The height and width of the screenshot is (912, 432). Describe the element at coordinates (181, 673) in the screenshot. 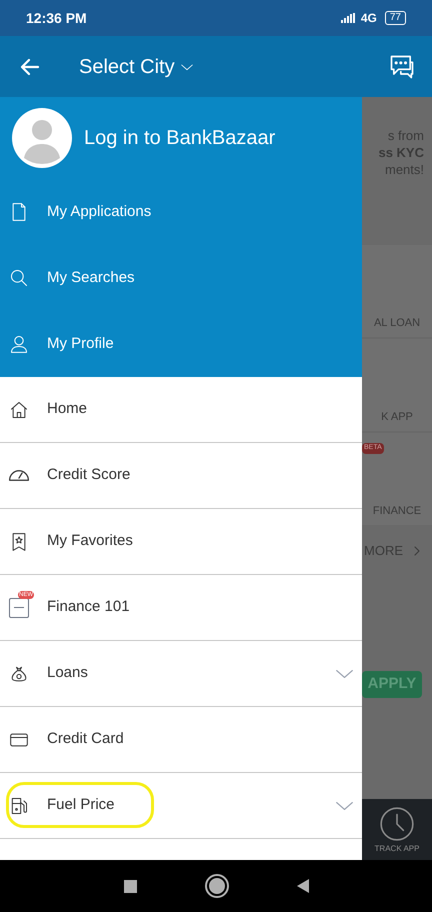

I see `drawer-menu-item: Loans` at that location.